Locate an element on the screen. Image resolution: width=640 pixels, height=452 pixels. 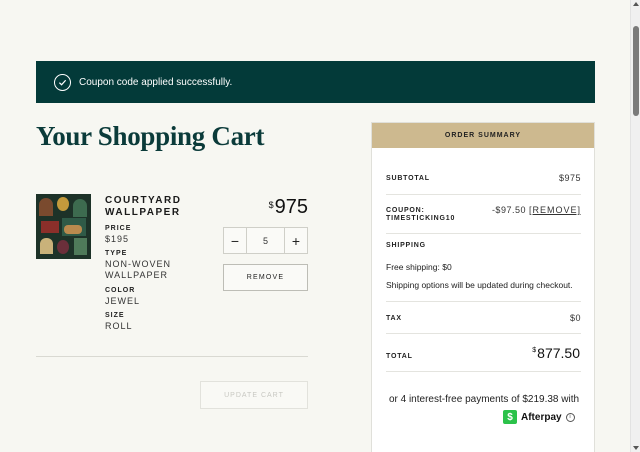
color-label: COLOR is located at coordinates (120, 290).